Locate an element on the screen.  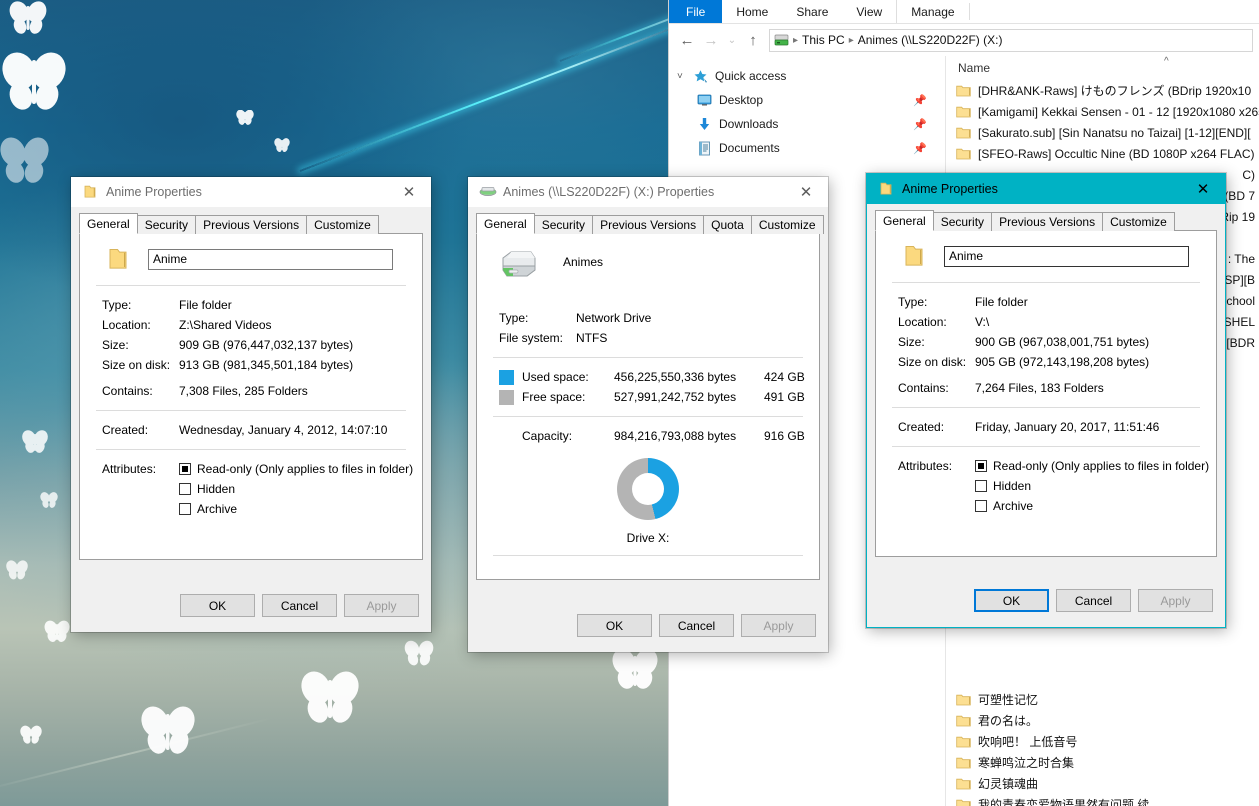
divider is located at coordinates (251, 285).